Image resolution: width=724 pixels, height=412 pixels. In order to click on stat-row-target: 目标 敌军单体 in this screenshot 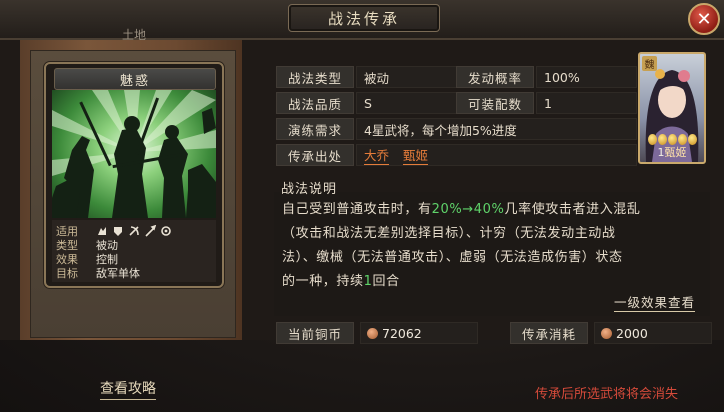, I will do `click(98, 273)`.